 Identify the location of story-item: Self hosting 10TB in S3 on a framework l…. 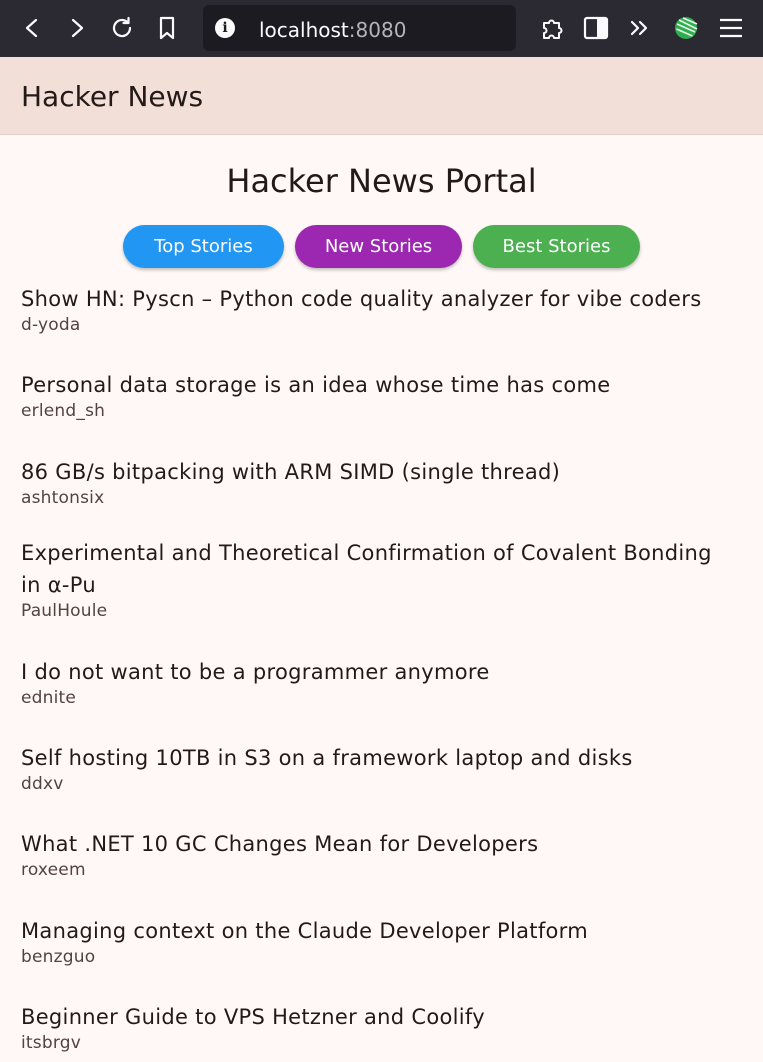
(378, 768).